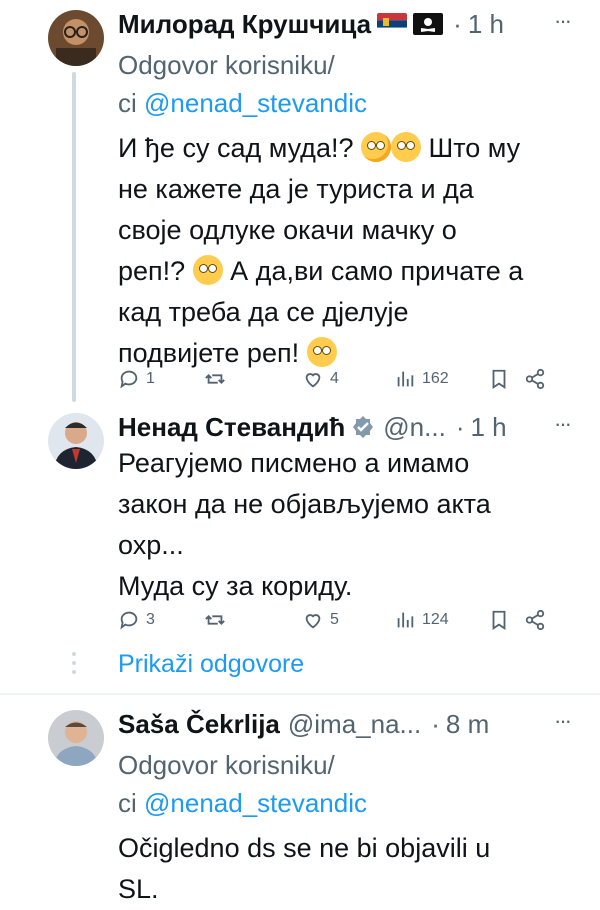 This screenshot has width=600, height=910. I want to click on author-name: Ненад Стевандић, so click(231, 427).